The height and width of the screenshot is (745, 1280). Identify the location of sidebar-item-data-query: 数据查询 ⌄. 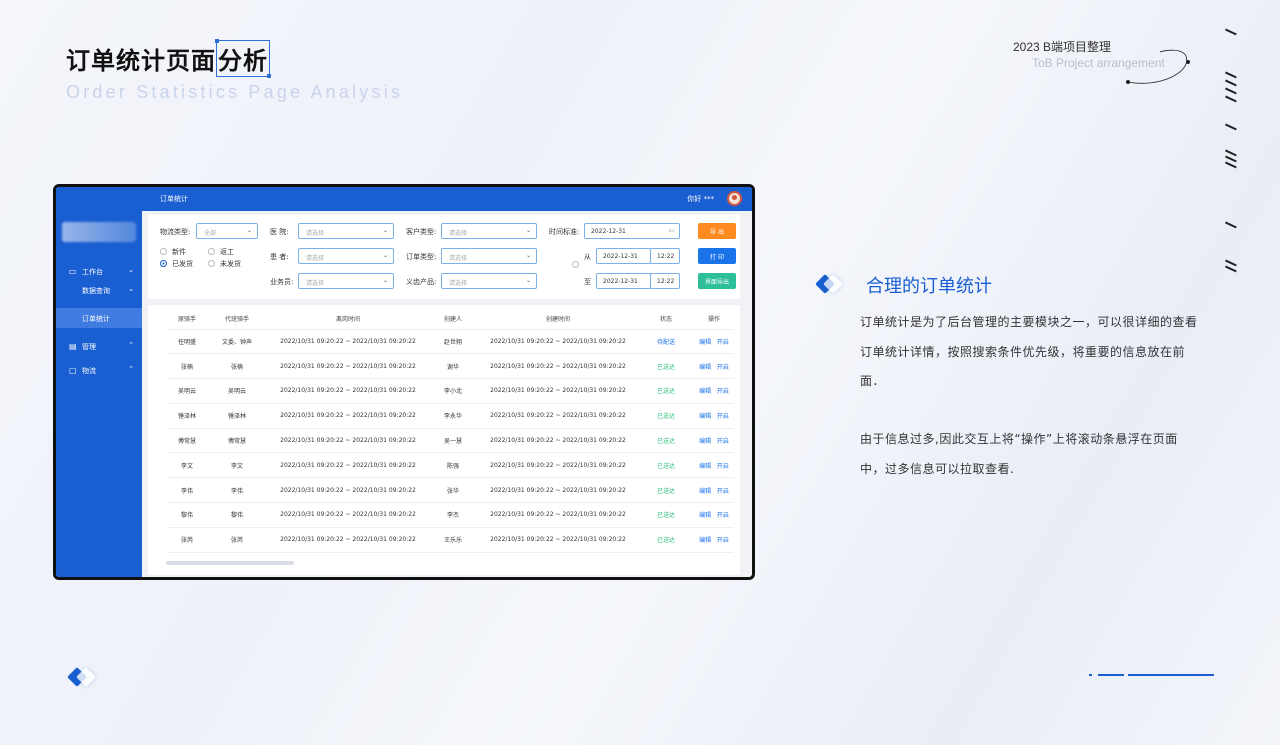
(99, 290).